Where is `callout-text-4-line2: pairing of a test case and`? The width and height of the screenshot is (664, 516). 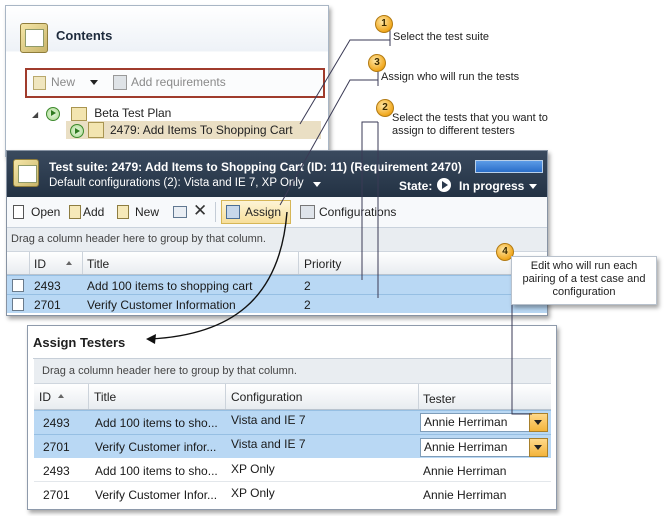 callout-text-4-line2: pairing of a test case and is located at coordinates (584, 279).